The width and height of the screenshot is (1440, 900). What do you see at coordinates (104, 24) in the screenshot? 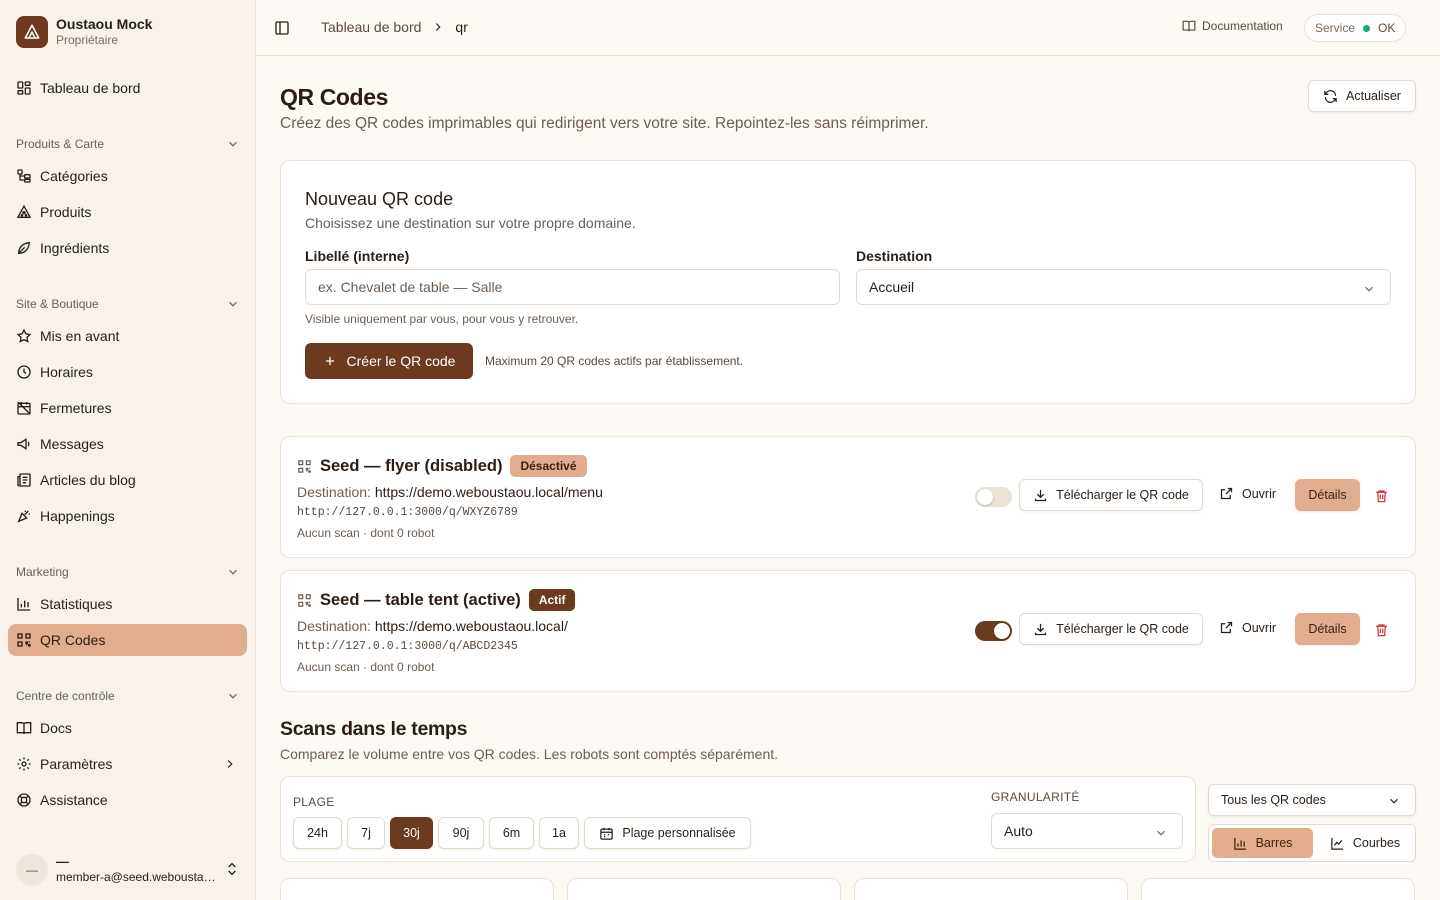
I see `brand-name: Oustaou Mock` at bounding box center [104, 24].